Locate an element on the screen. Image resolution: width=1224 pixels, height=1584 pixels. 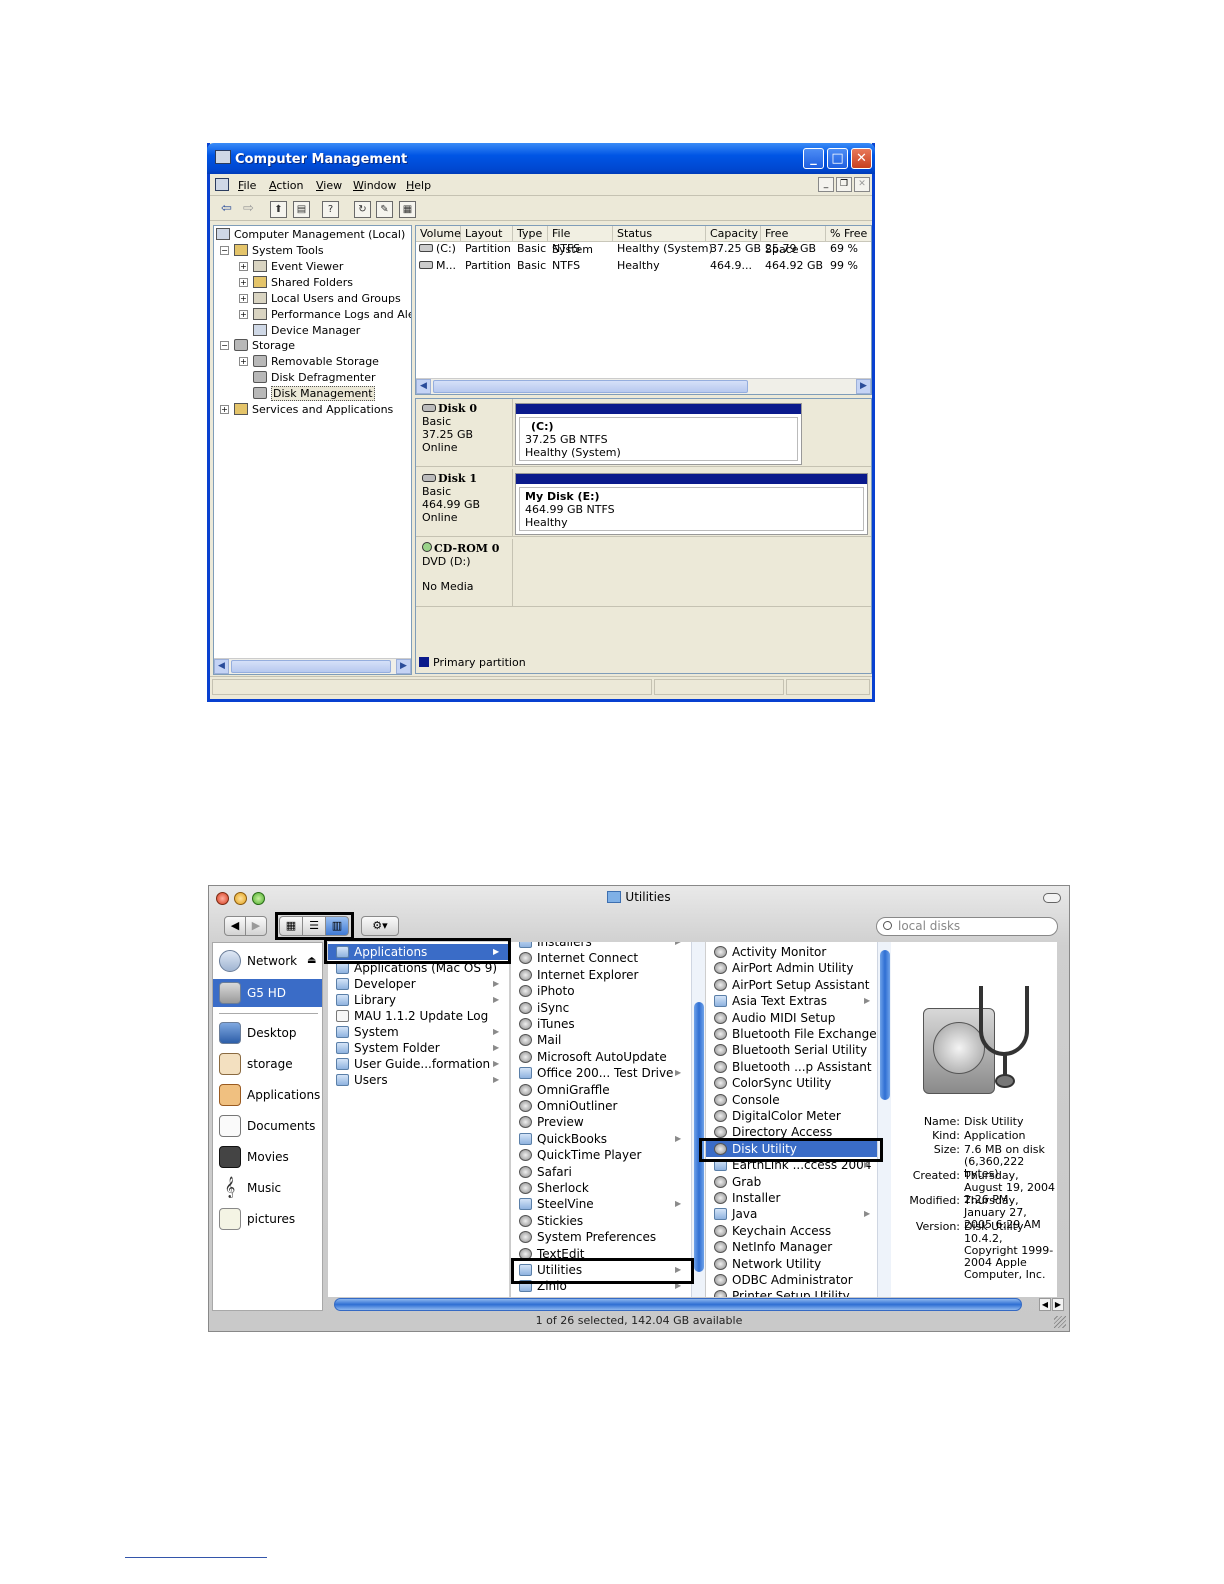
list-item: Safari is located at coordinates (601, 1172).